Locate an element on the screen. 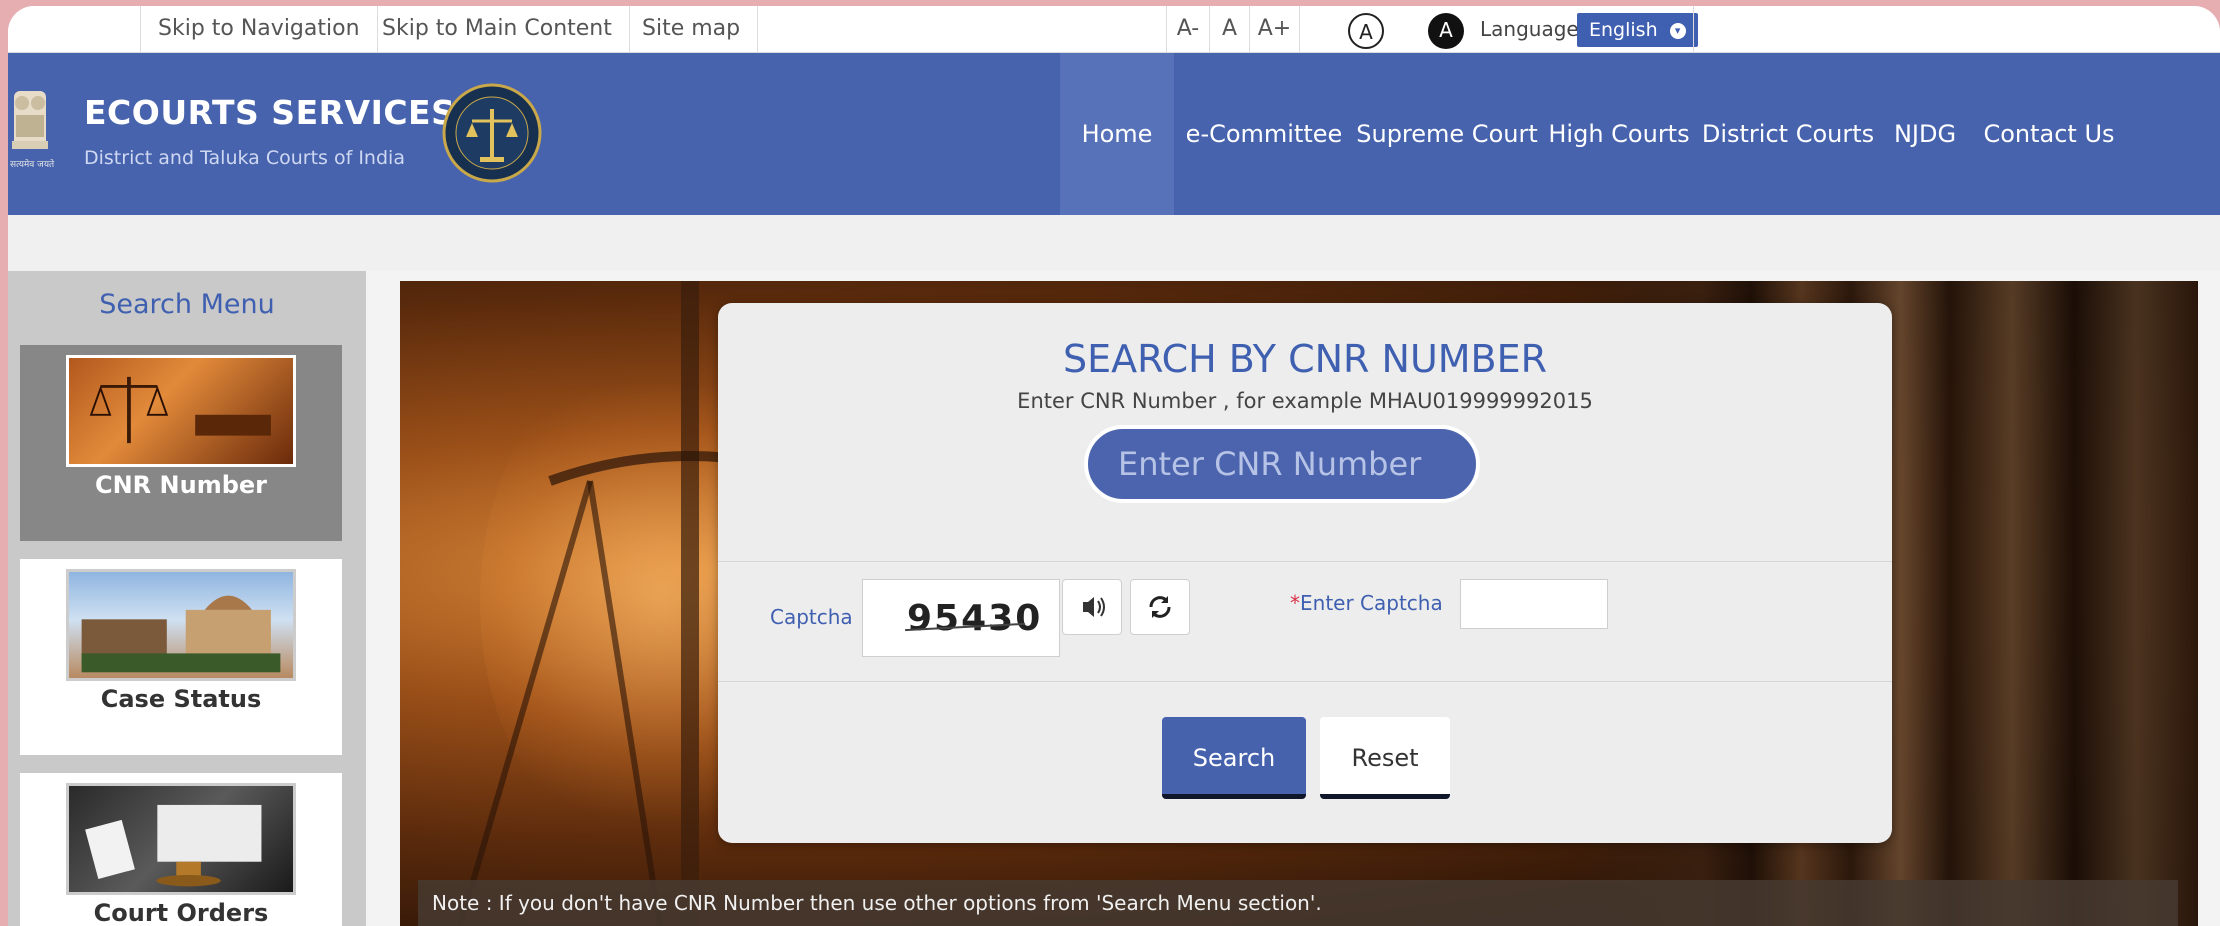 The height and width of the screenshot is (926, 2220). speaker-icon is located at coordinates (1094, 607).